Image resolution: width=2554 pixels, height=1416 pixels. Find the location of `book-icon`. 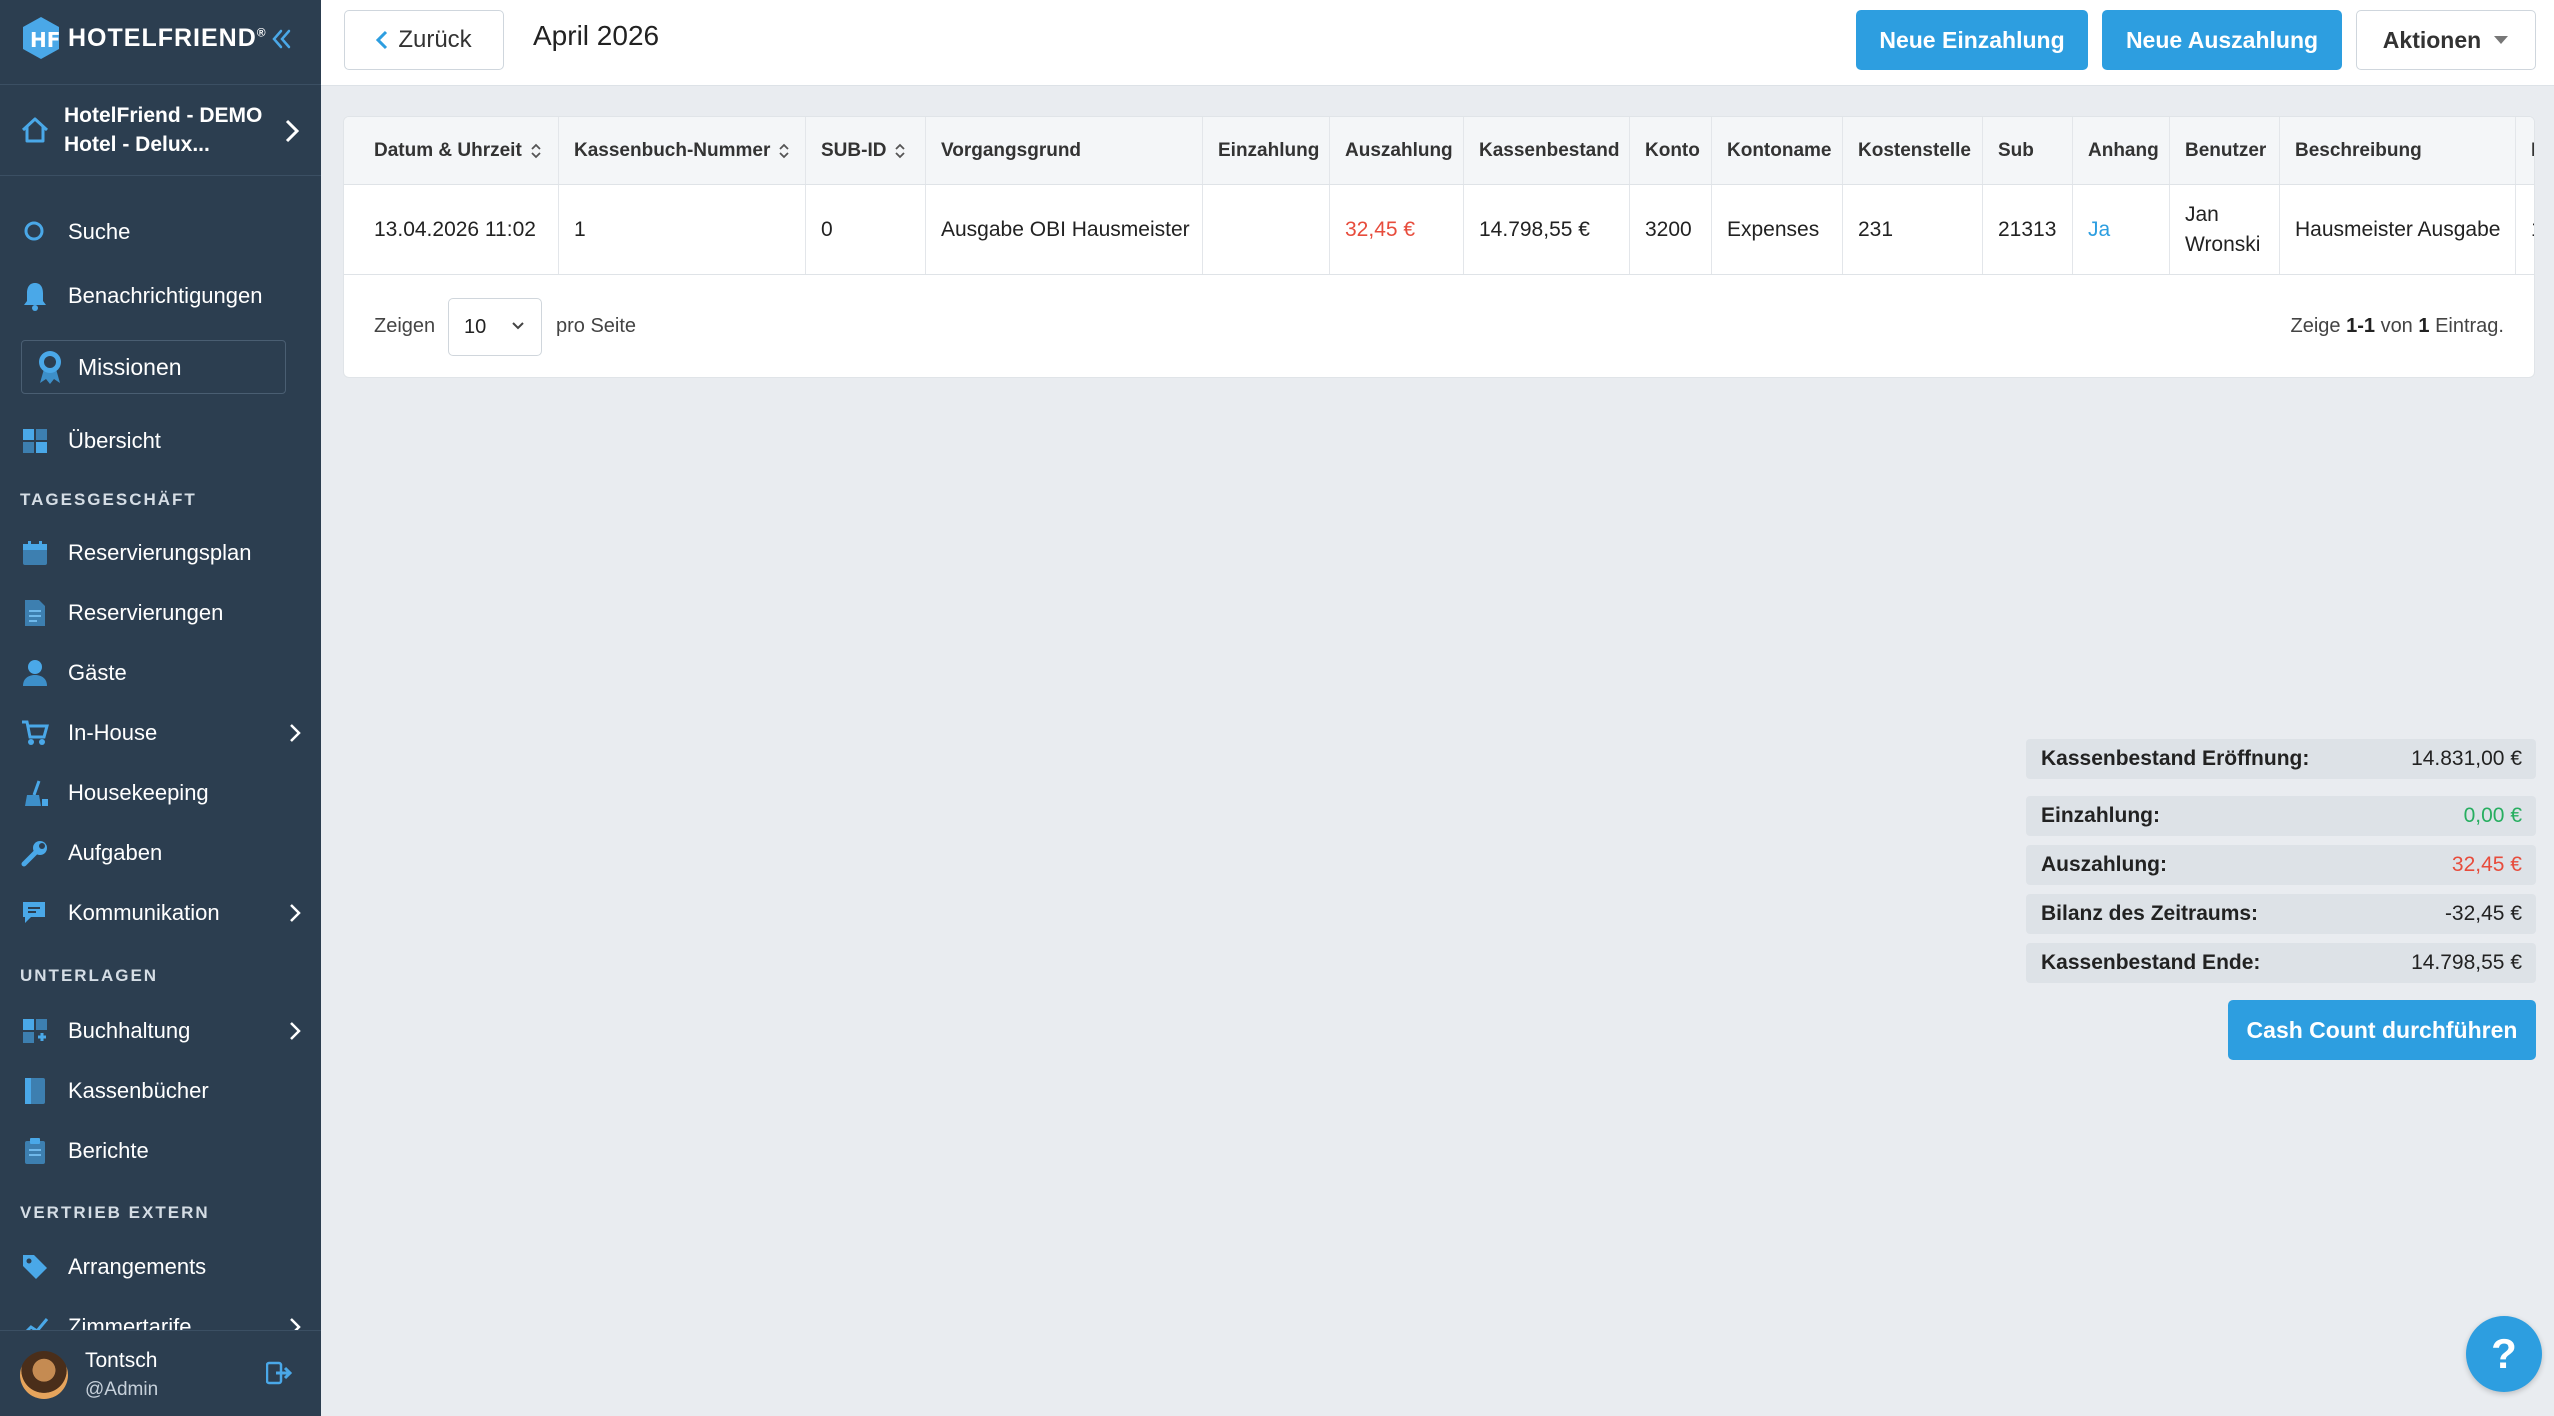

book-icon is located at coordinates (35, 1091).